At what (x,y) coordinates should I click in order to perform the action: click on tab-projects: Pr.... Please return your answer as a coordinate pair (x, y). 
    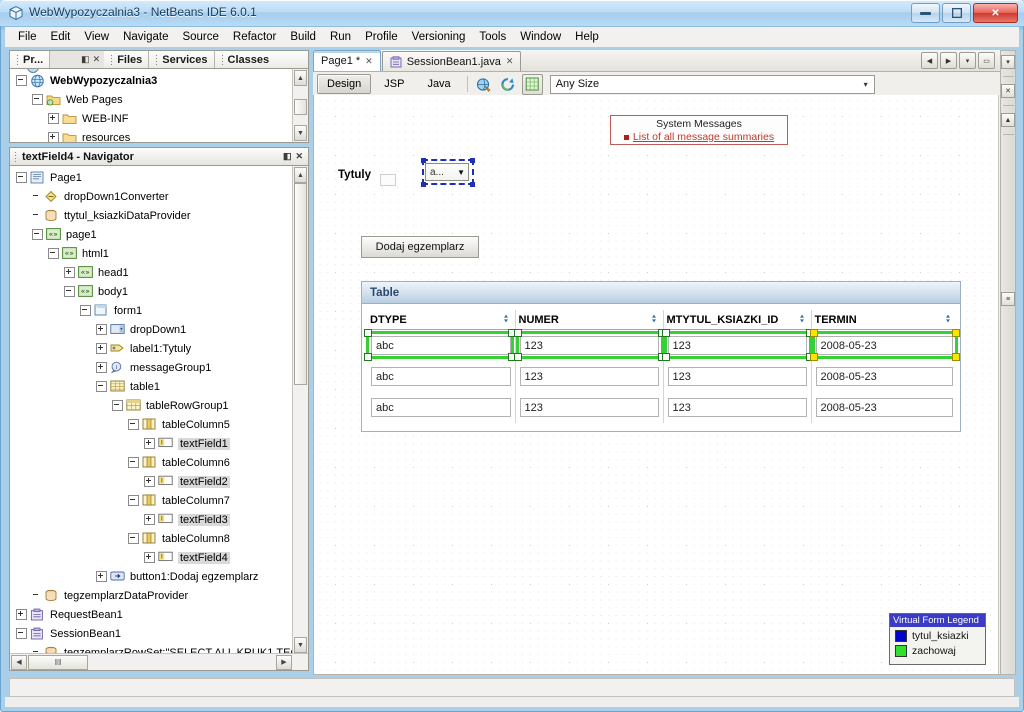
    Looking at the image, I should click on (30, 59).